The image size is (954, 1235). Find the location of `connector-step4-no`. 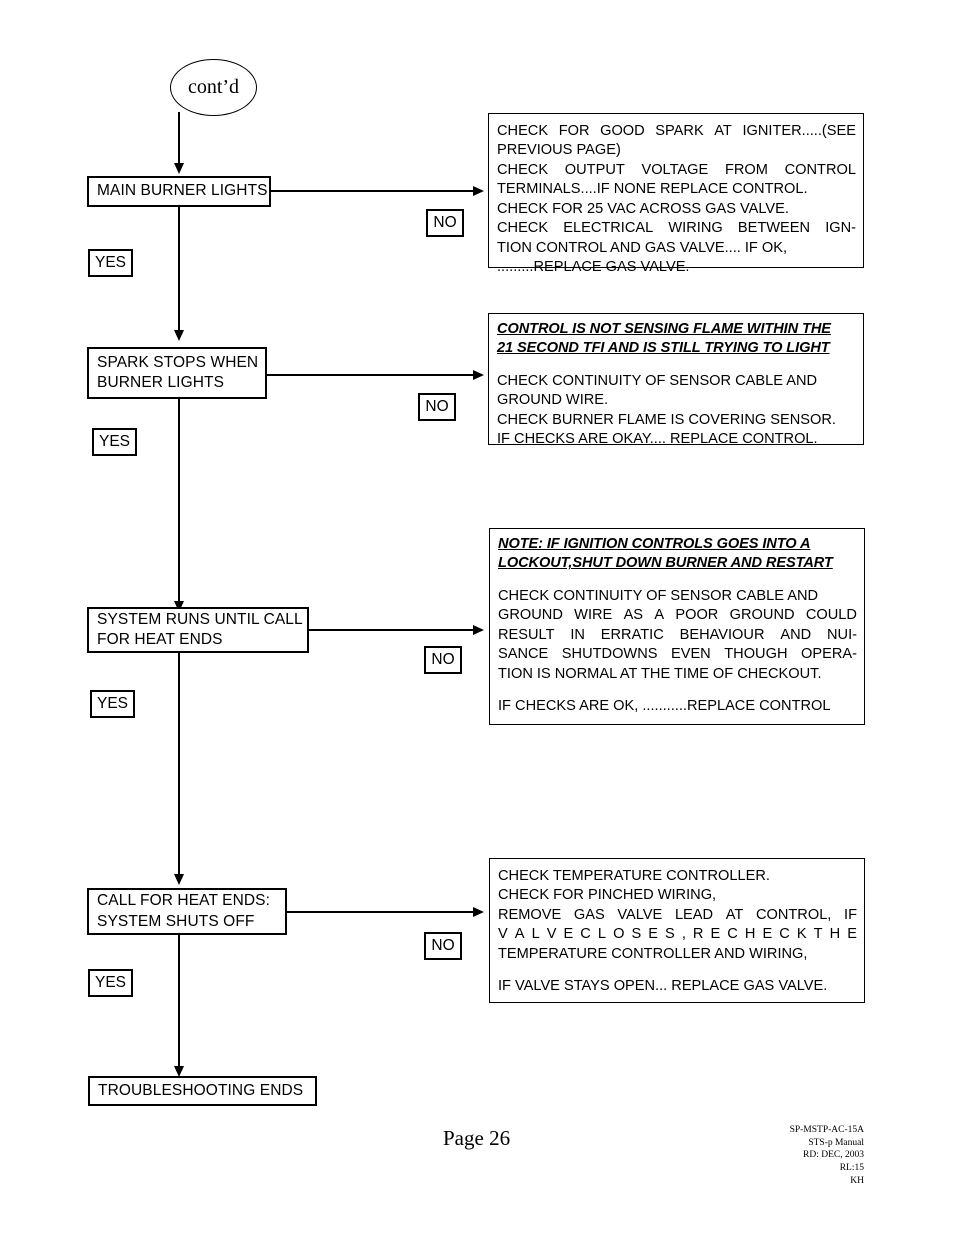

connector-step4-no is located at coordinates (380, 912).